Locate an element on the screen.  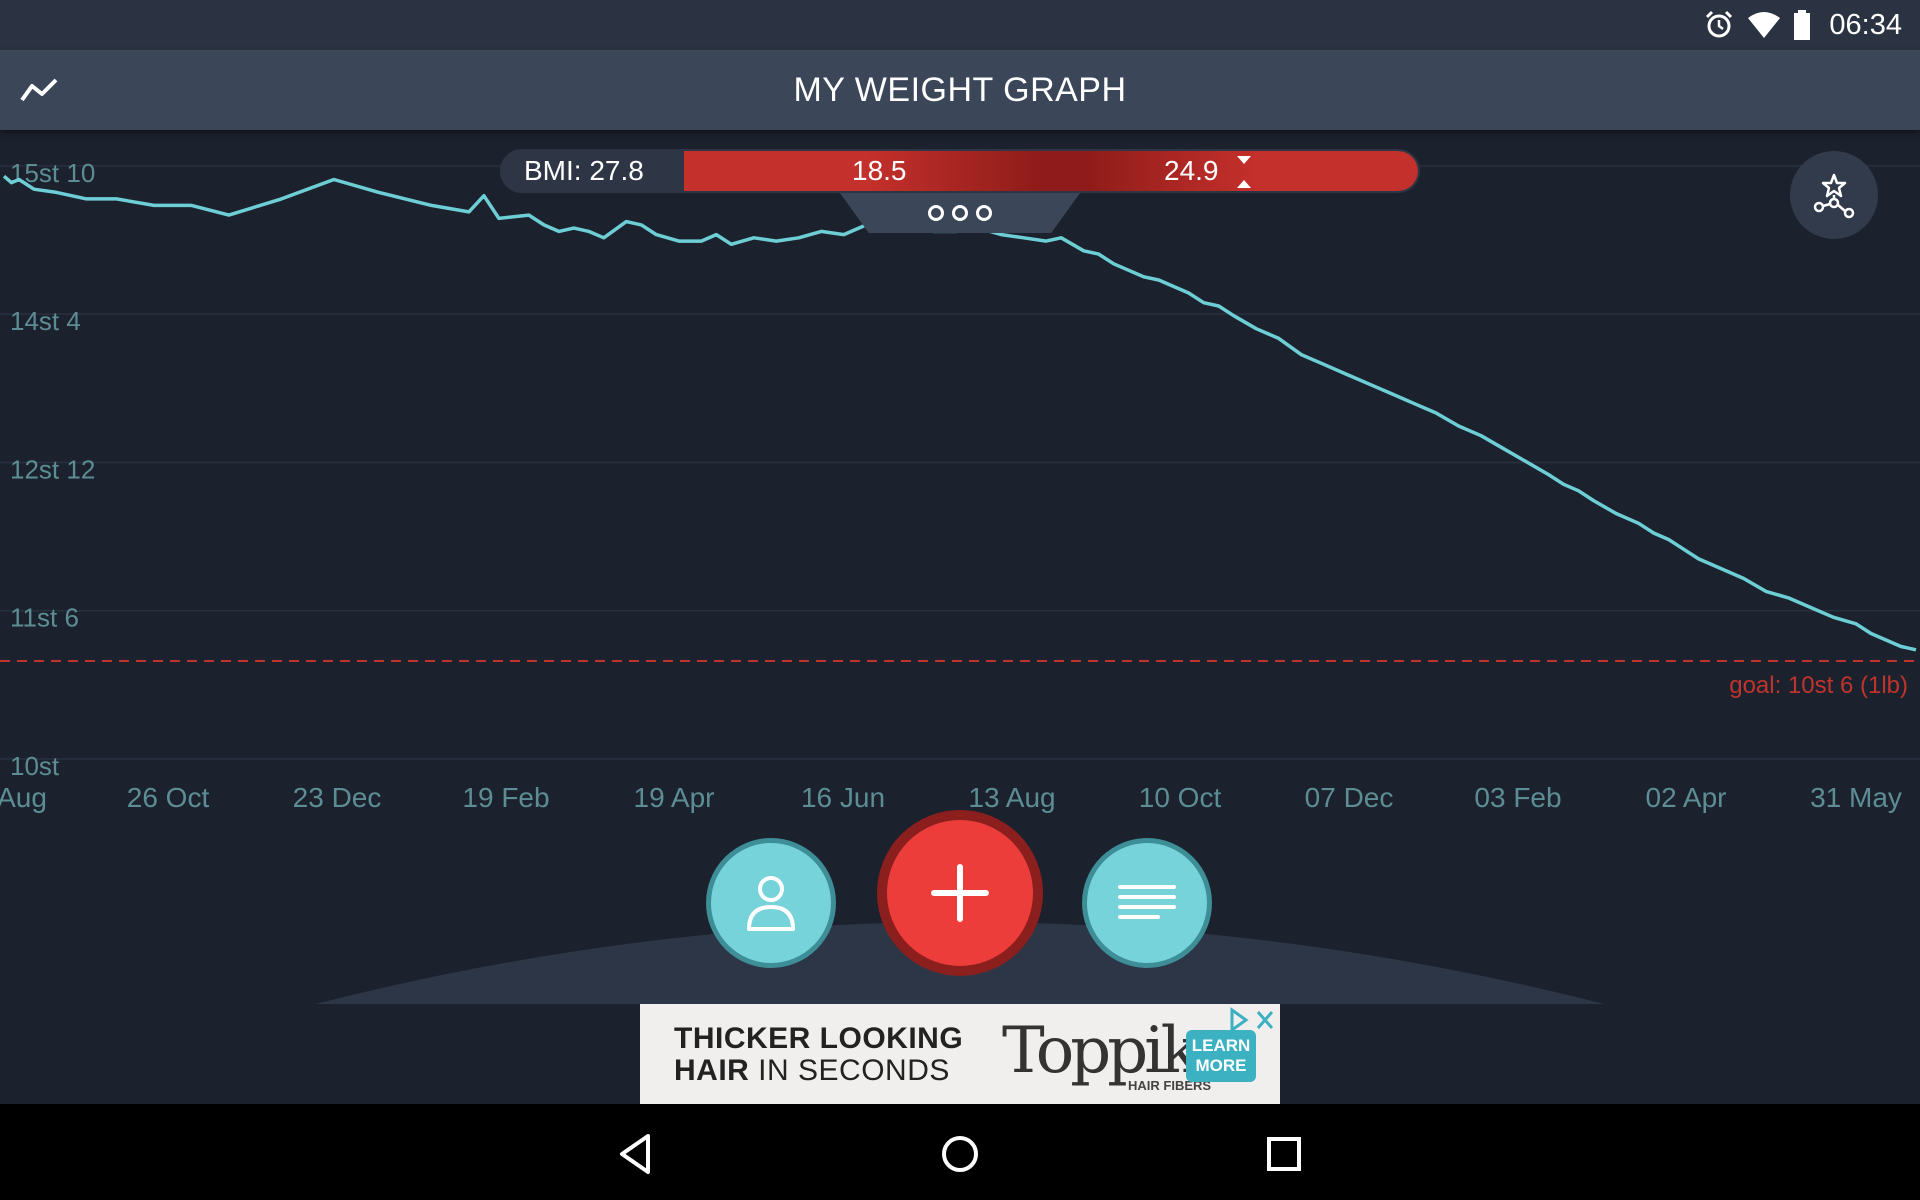
x-tick-label: Aug is located at coordinates (23, 797).